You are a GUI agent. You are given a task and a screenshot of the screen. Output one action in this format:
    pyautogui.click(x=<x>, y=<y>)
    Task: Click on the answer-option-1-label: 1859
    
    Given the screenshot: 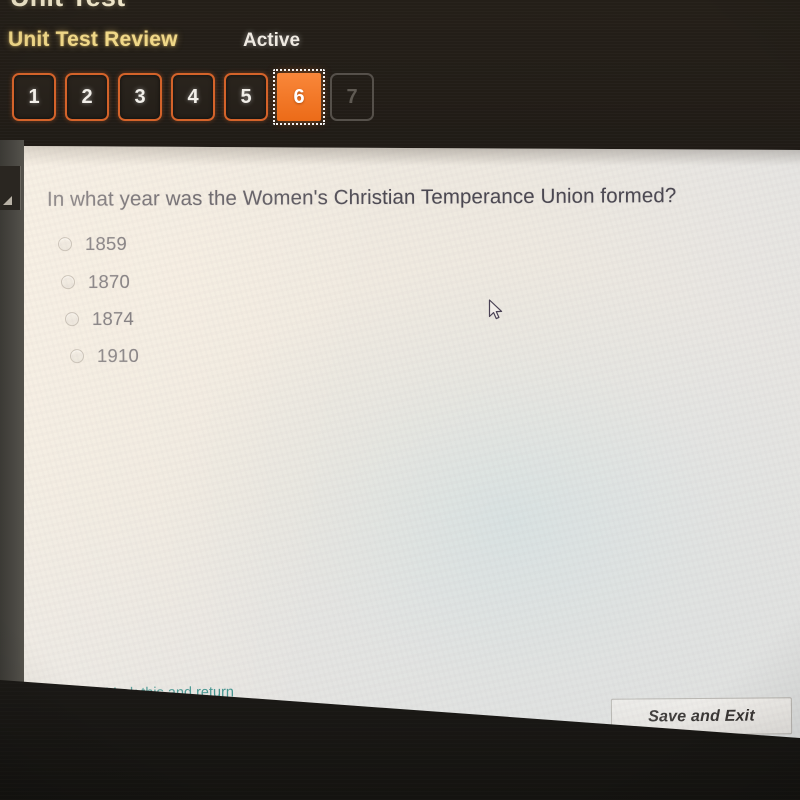 What is the action you would take?
    pyautogui.click(x=106, y=243)
    